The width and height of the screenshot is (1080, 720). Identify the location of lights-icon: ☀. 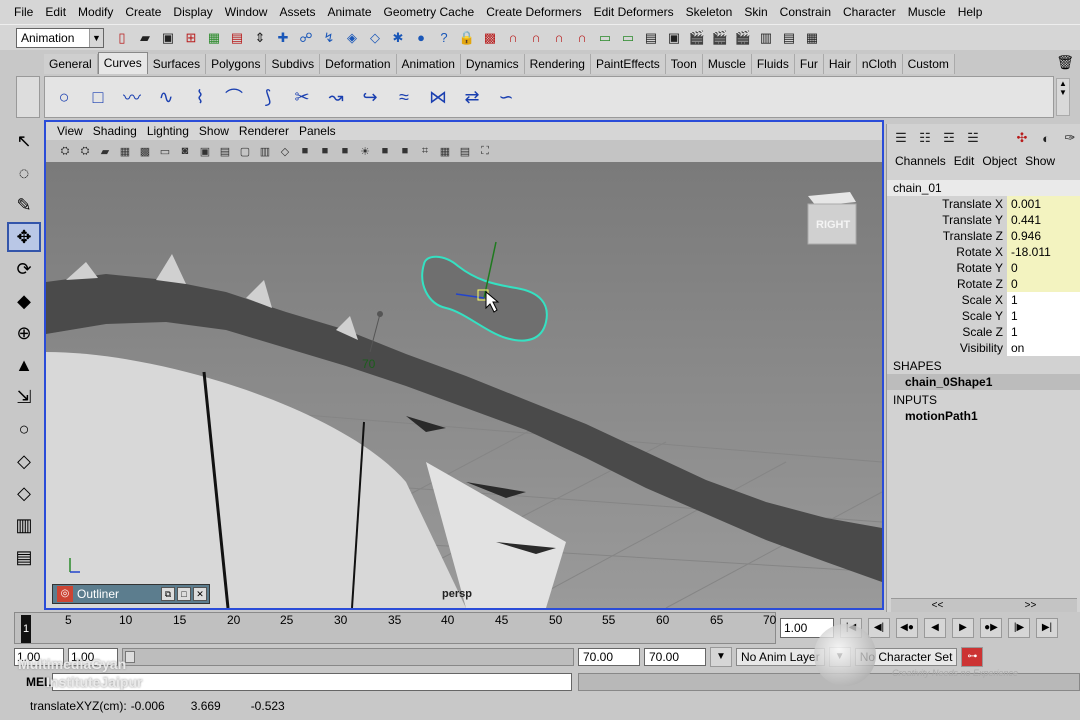
(365, 151).